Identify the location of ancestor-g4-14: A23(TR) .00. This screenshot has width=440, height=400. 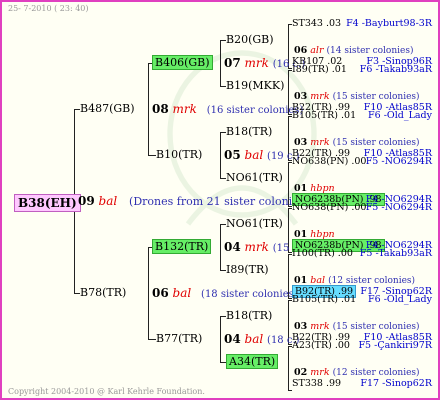
(321, 346).